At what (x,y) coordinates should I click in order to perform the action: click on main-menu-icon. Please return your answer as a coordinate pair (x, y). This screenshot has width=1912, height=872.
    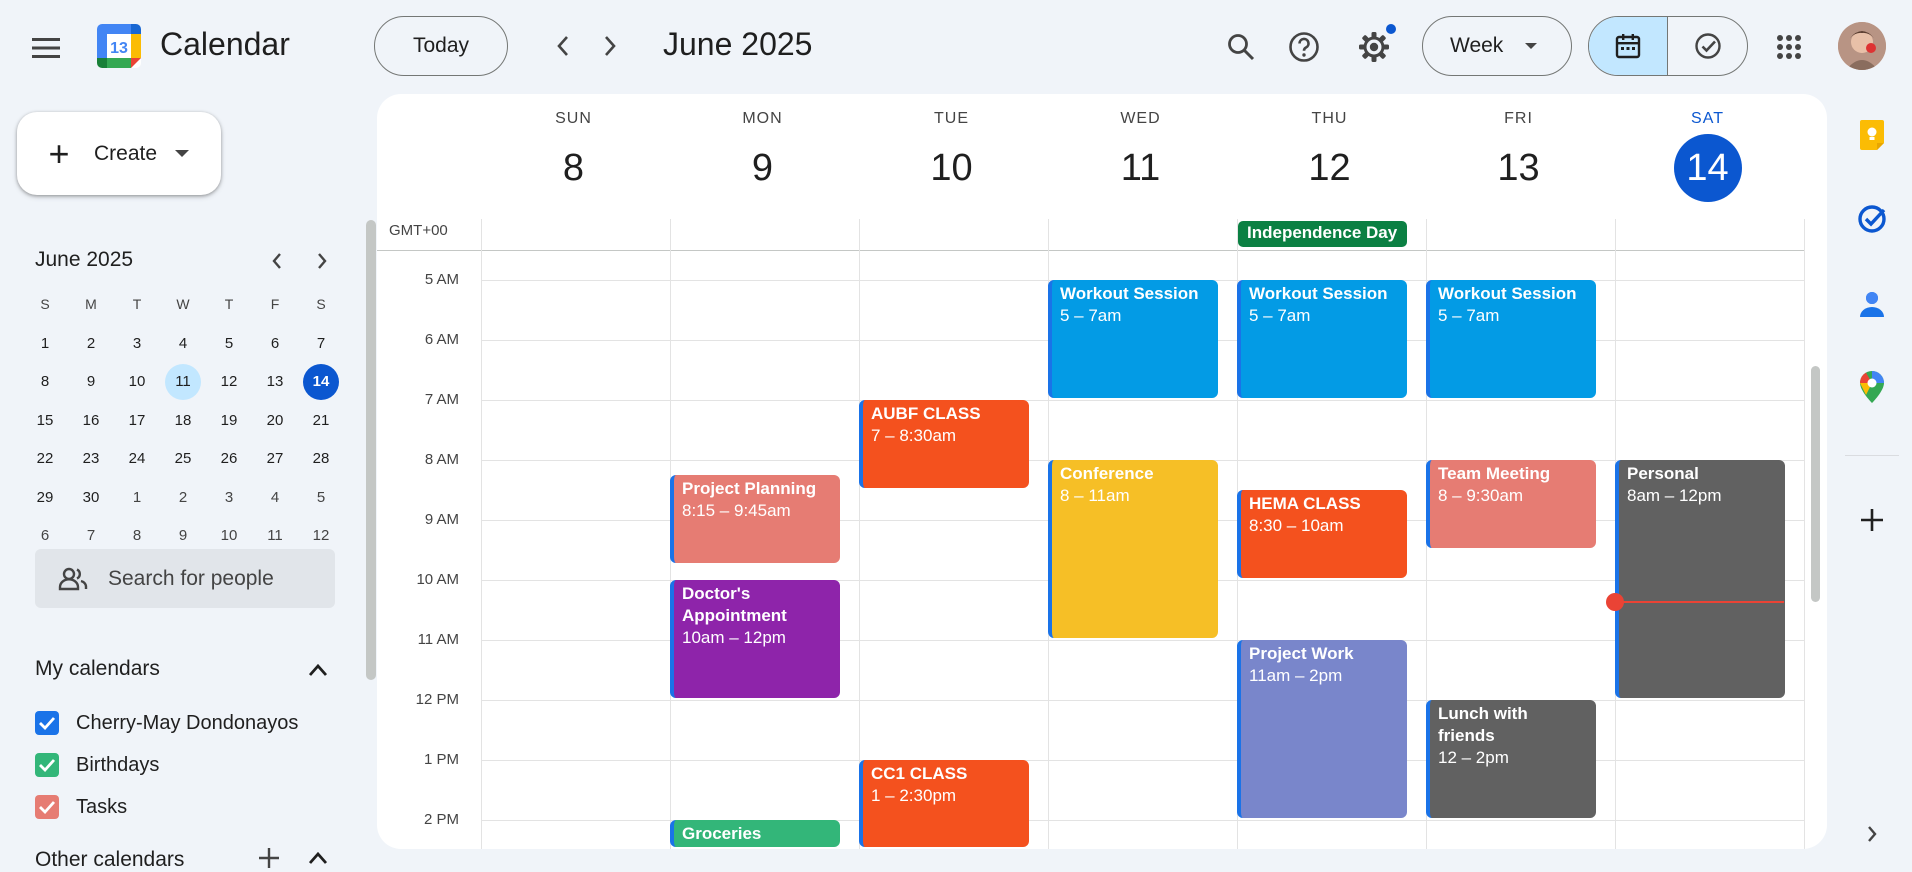
    Looking at the image, I should click on (46, 48).